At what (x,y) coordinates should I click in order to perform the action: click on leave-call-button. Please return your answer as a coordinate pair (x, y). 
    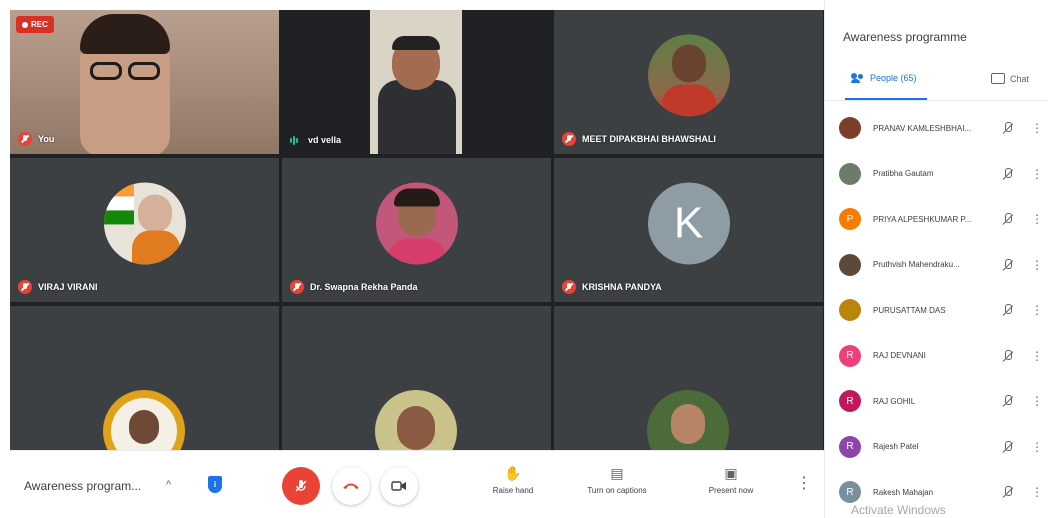
    Looking at the image, I should click on (351, 486).